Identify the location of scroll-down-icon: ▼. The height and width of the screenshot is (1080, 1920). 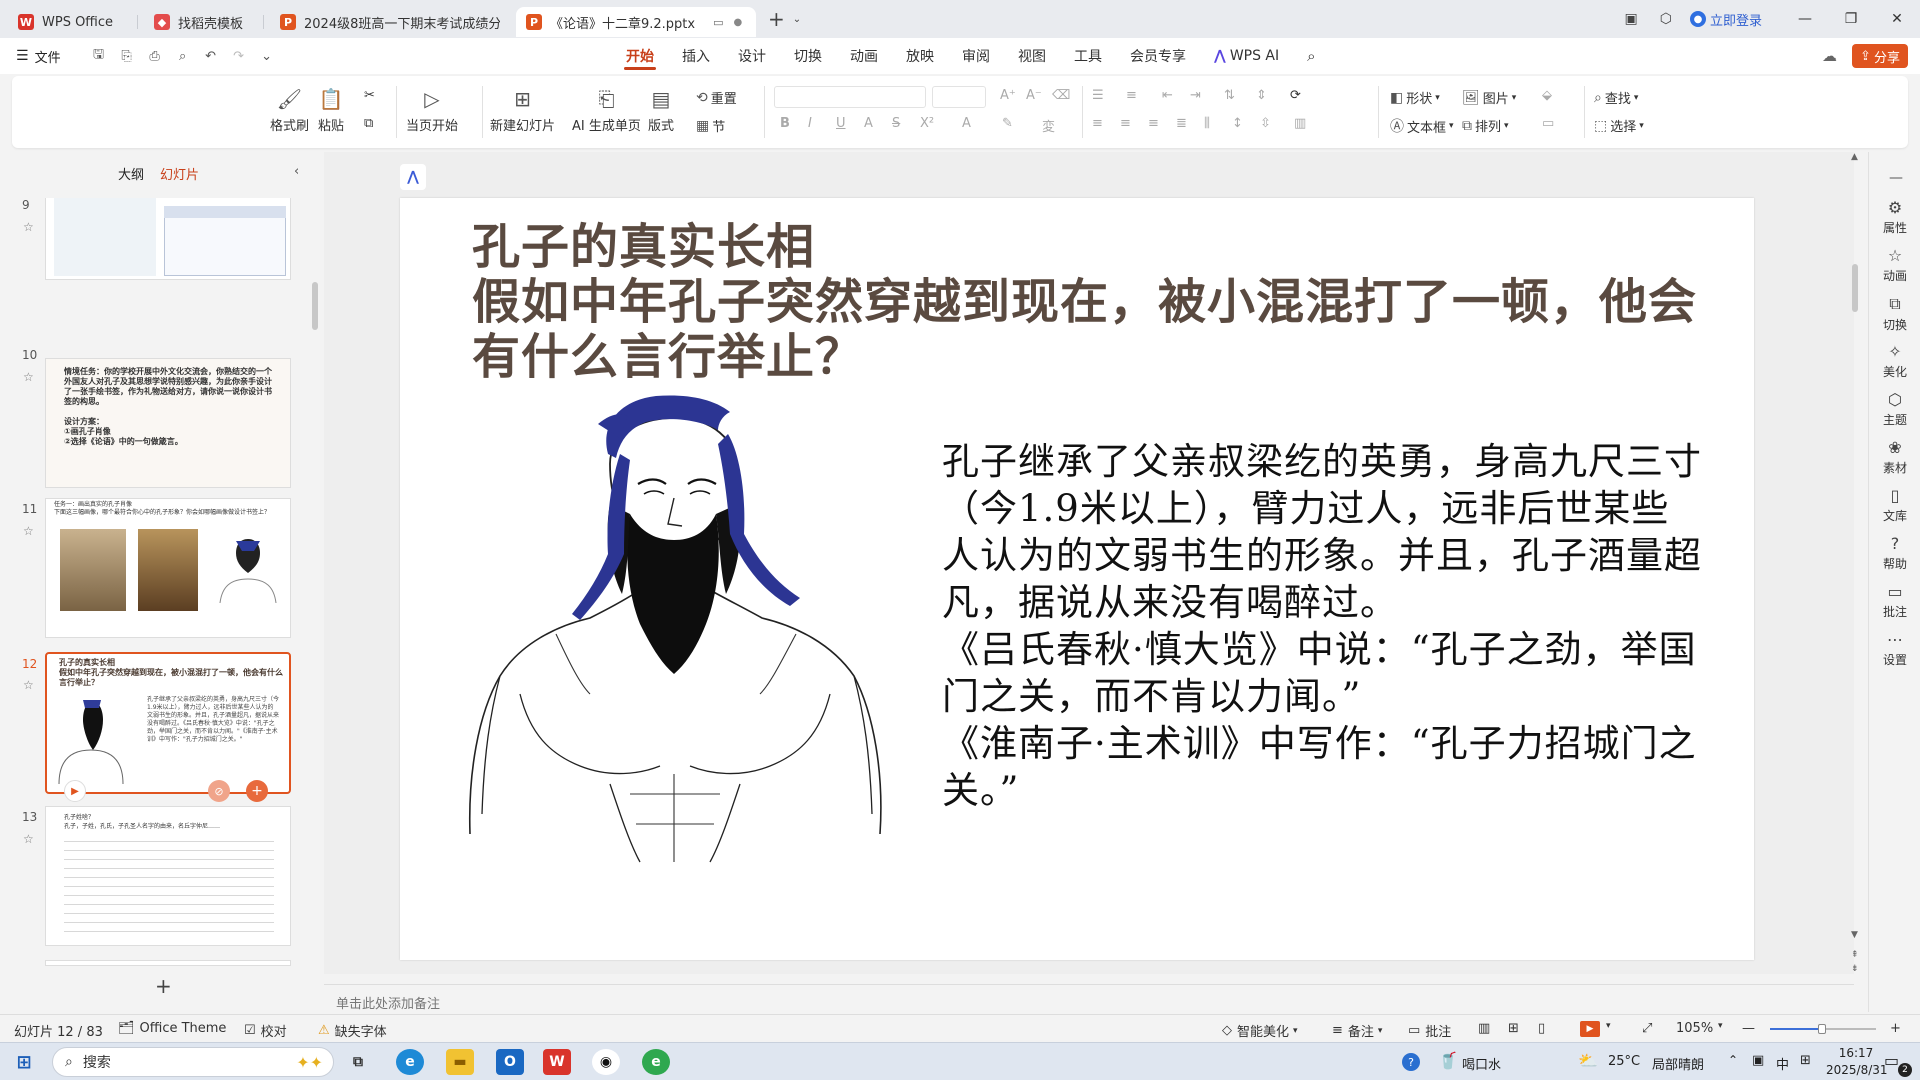
(1854, 935).